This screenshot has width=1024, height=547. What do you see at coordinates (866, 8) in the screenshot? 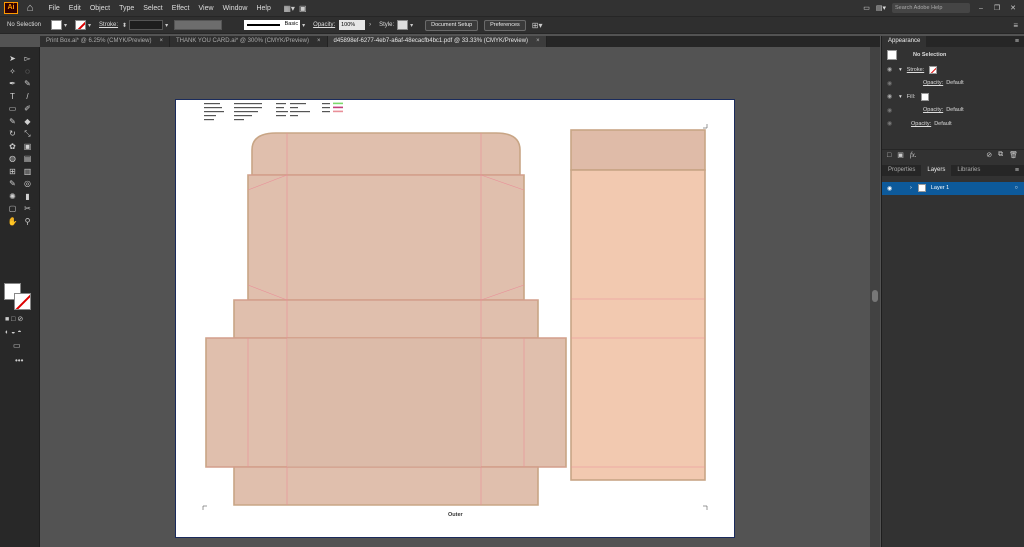
I see `workspace-icon: ▭` at bounding box center [866, 8].